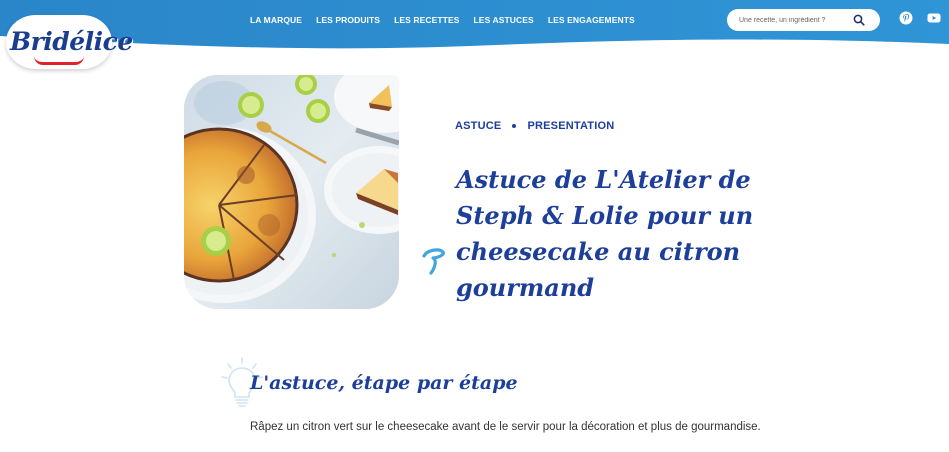 This screenshot has width=949, height=452. Describe the element at coordinates (591, 20) in the screenshot. I see `nav-item-les-engagements: LES ENGAGEMENTS` at that location.